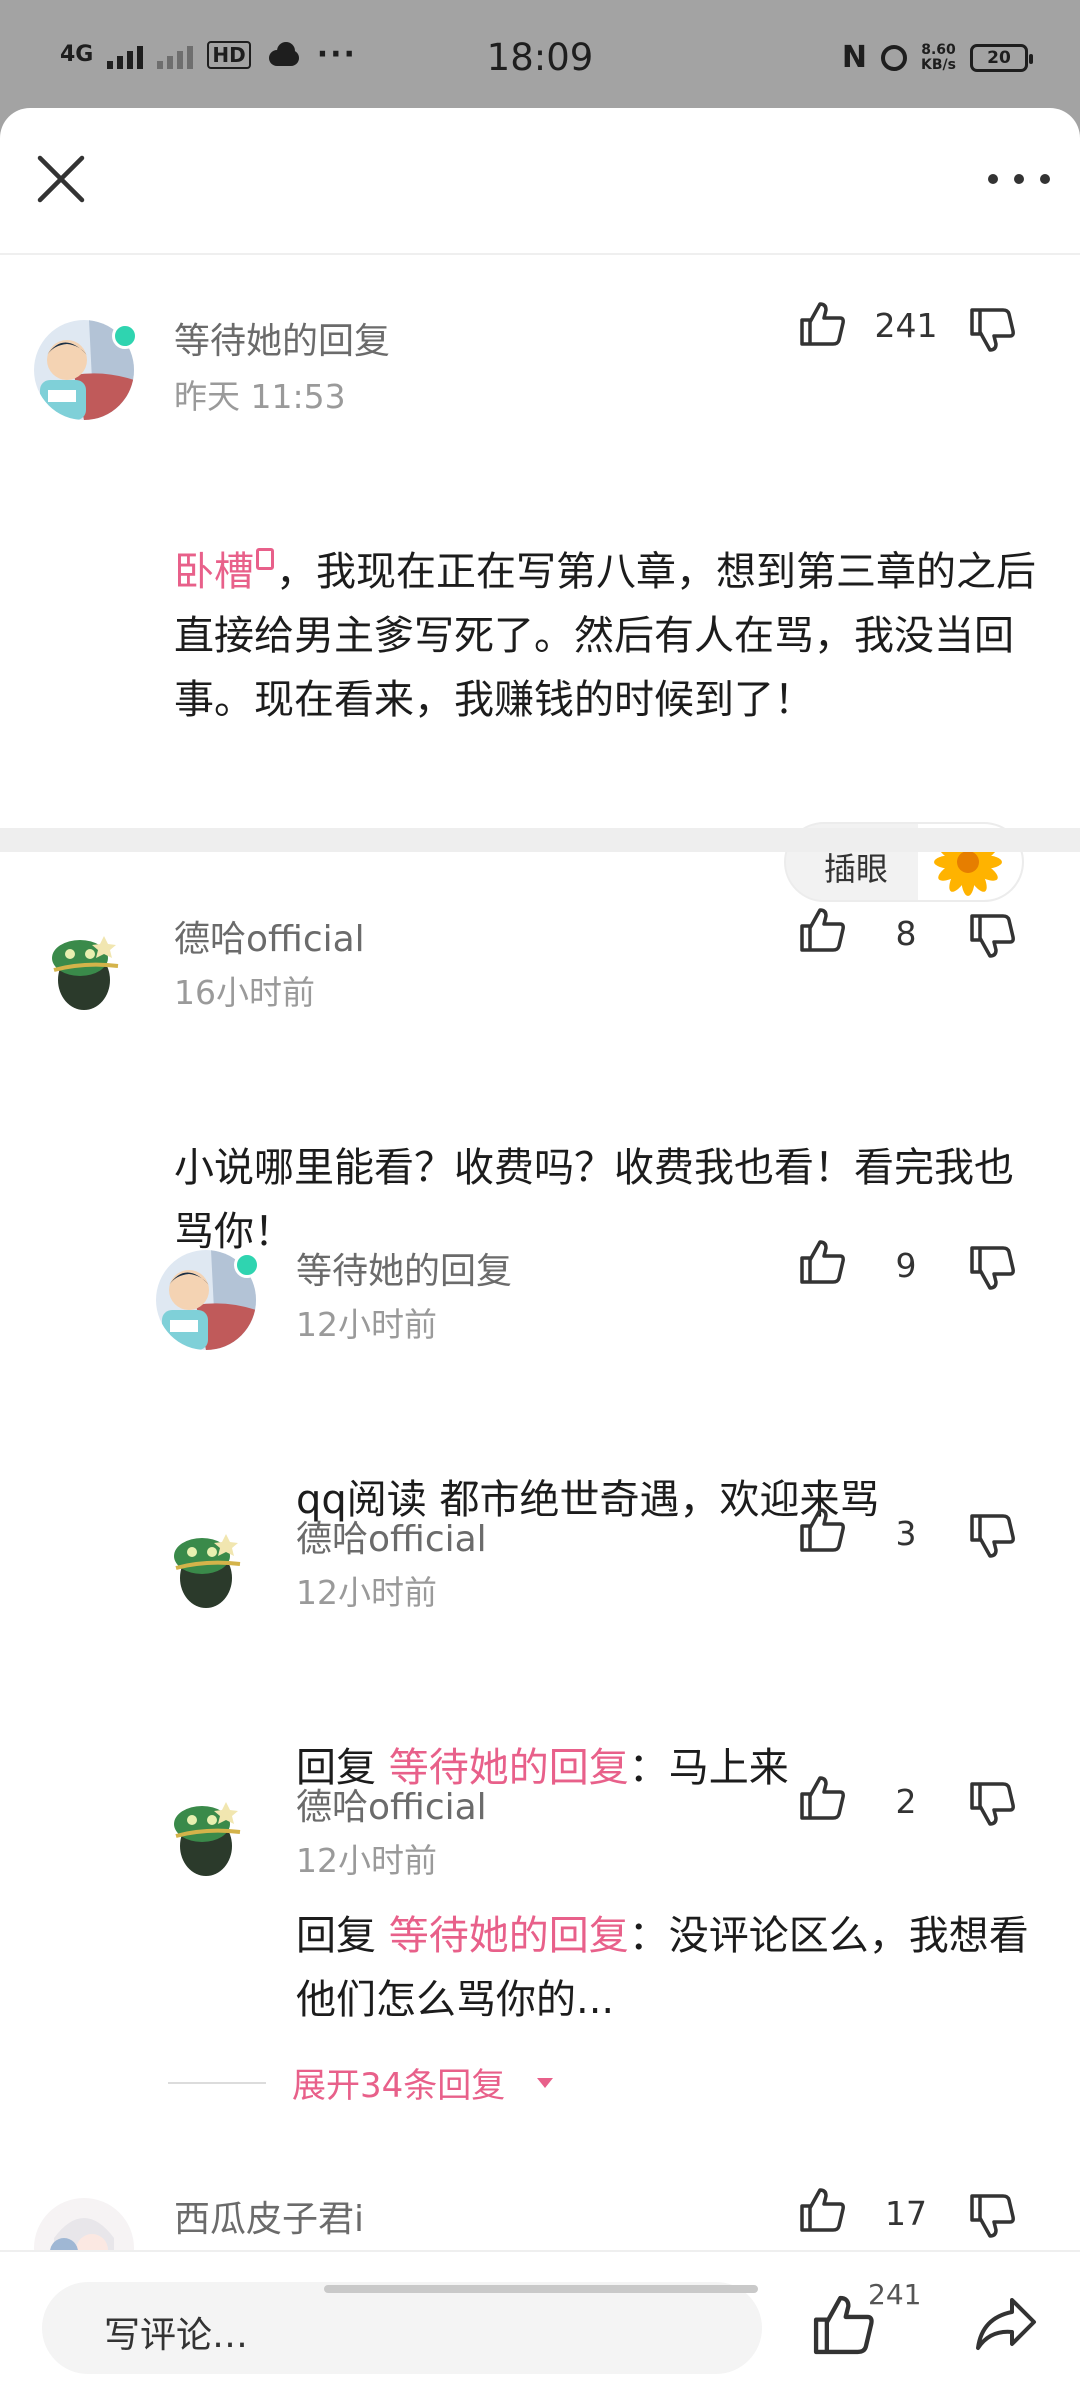  I want to click on share-button, so click(1006, 2324).